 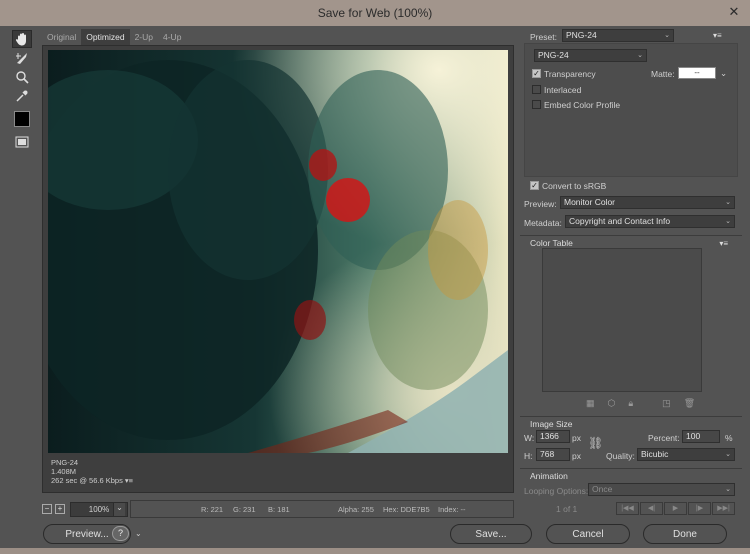 I want to click on matte-chevron-down-icon: ⌄, so click(x=723, y=73).